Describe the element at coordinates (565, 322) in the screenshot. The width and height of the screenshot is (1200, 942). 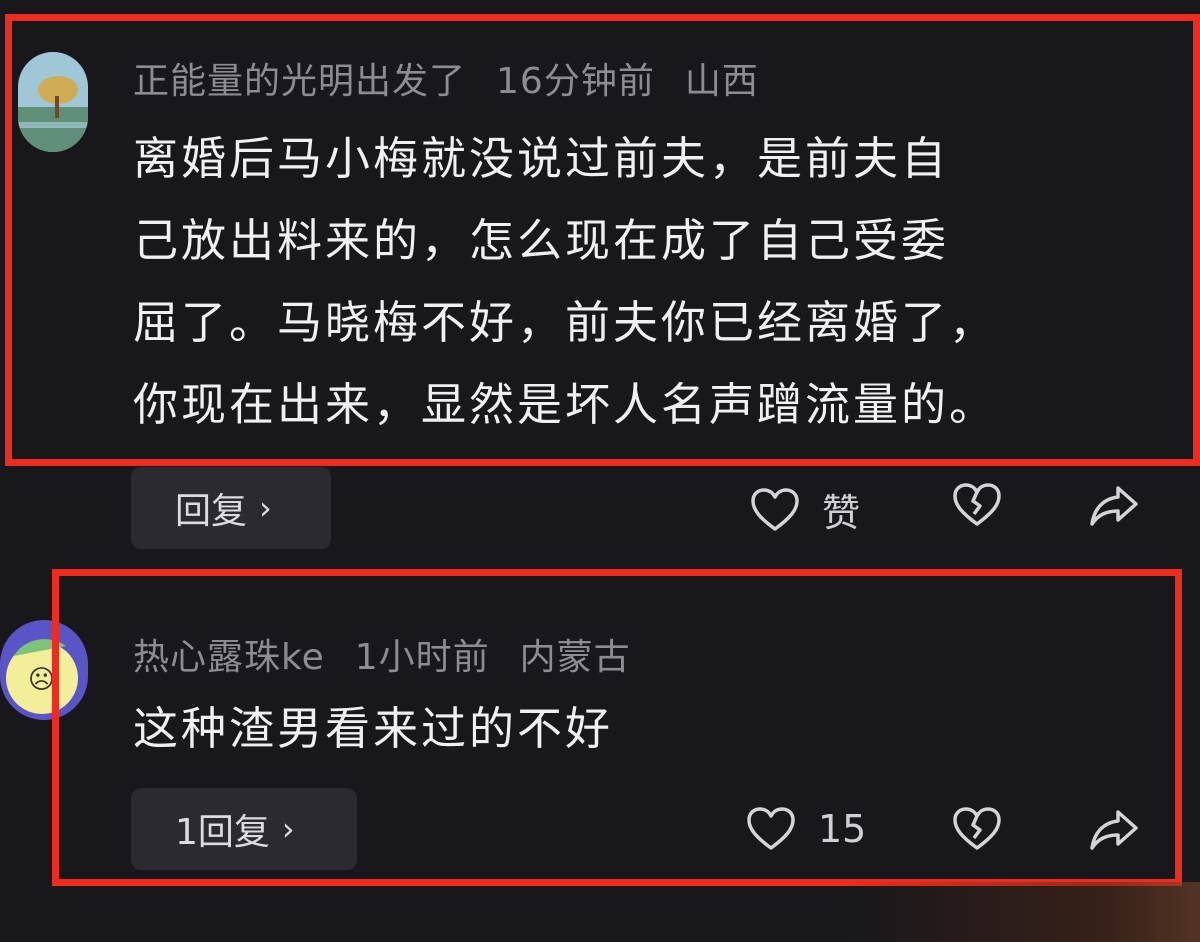
I see `comment-text-line: 屈了。马晓梅不好，前夫你已经离婚了，` at that location.